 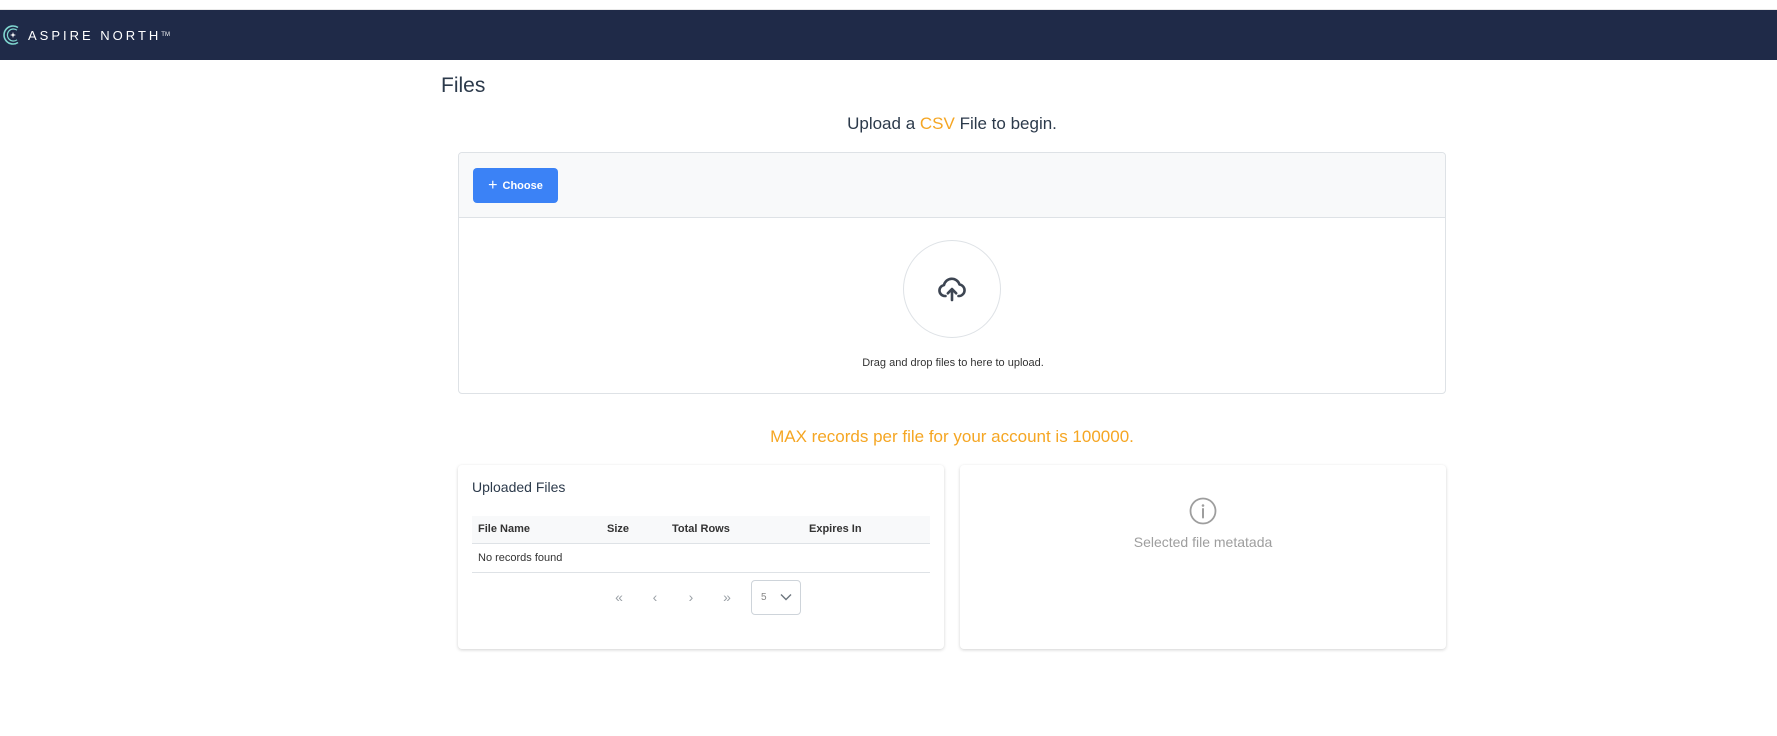 I want to click on table-header-row: File Name Size Total Rows Expires In, so click(x=701, y=530).